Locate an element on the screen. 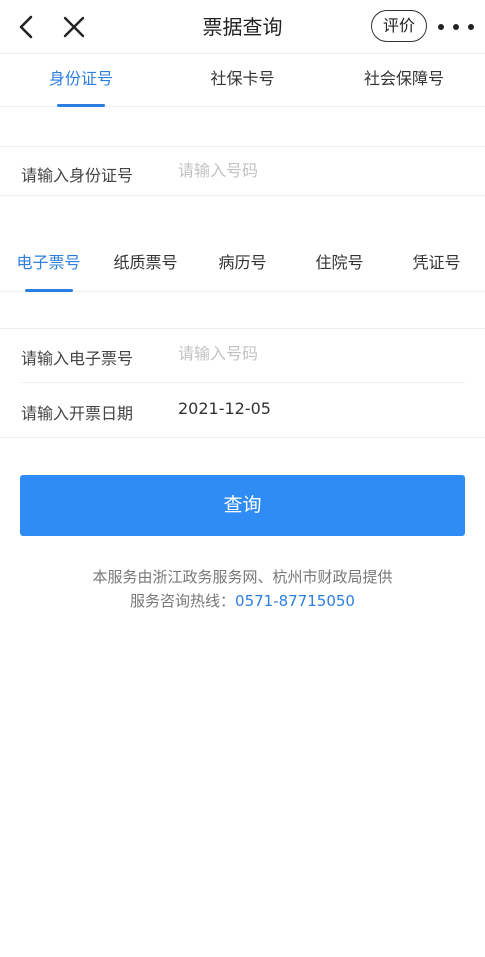 Image resolution: width=485 pixels, height=957 pixels. invoice-date-input is located at coordinates (303, 408).